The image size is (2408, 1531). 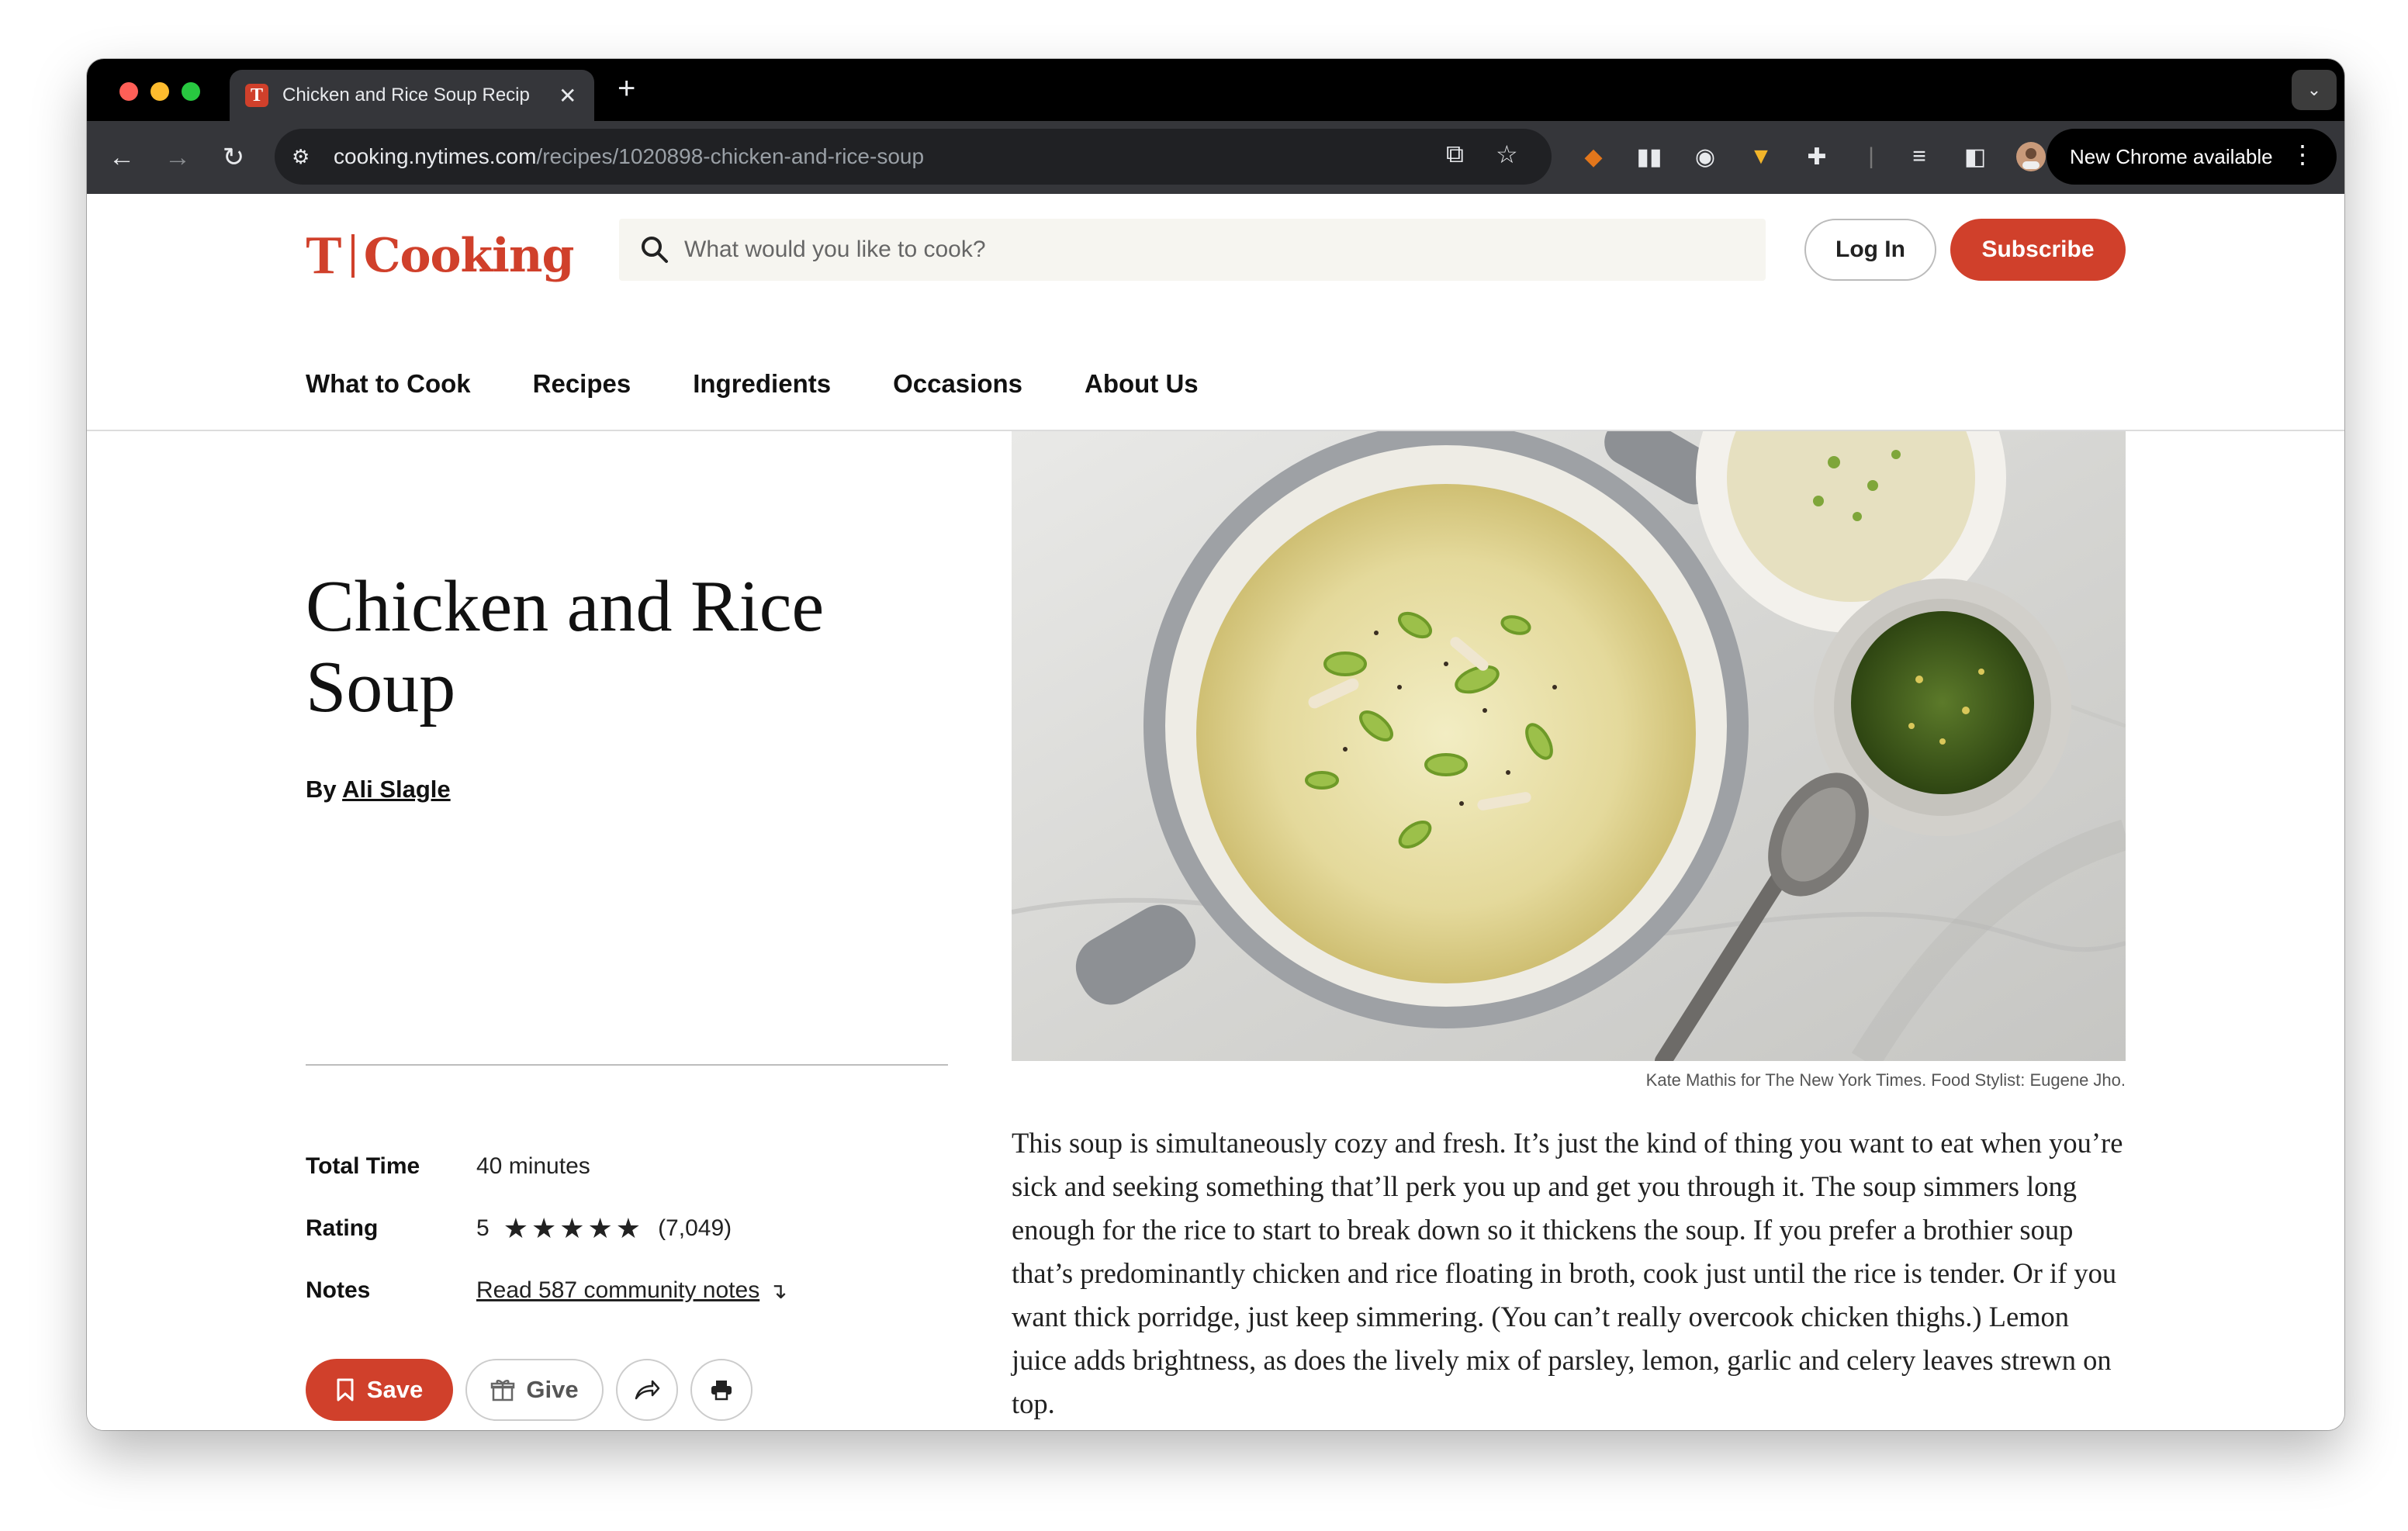 I want to click on print-button, so click(x=721, y=1390).